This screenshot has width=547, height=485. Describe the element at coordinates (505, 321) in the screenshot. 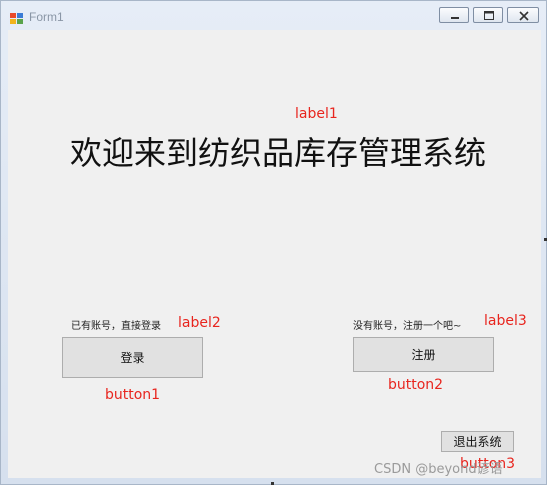

I see `label3-name-annotation: label3` at that location.